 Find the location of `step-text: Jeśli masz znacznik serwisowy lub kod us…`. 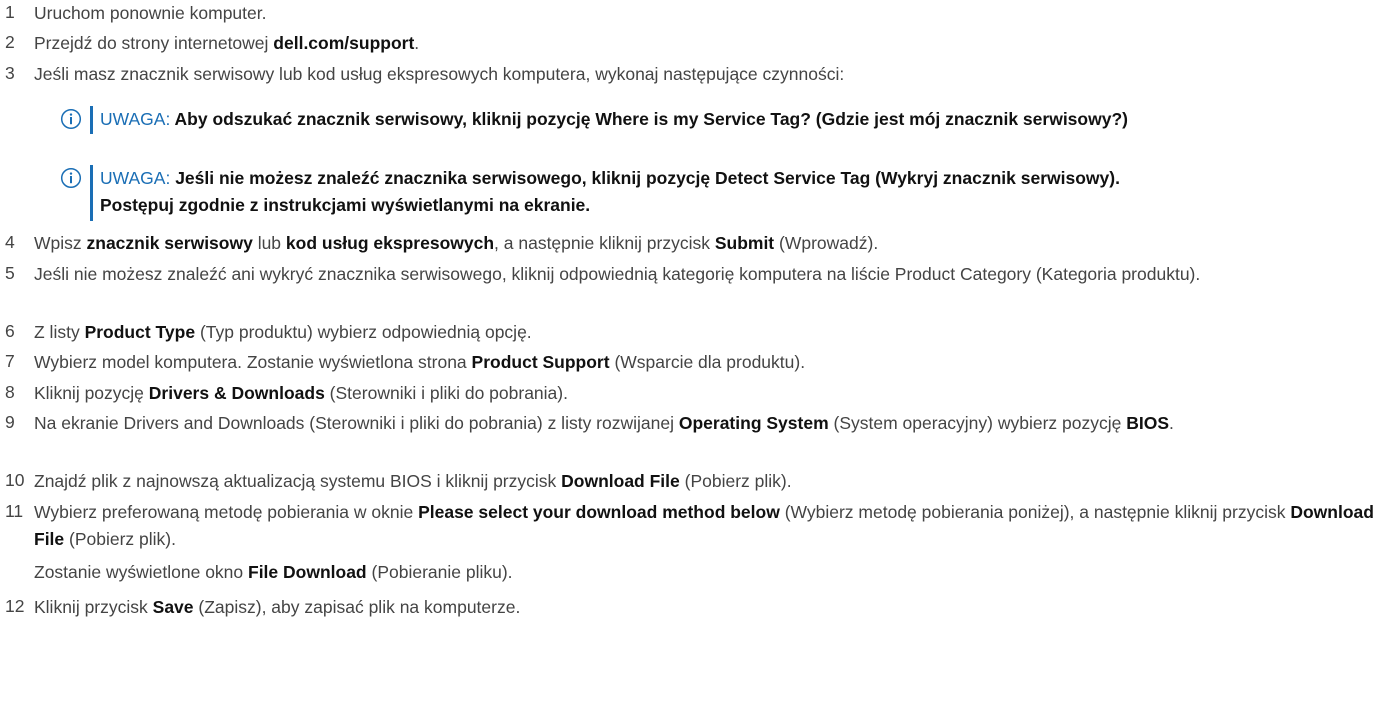

step-text: Jeśli masz znacznik serwisowy lub kod us… is located at coordinates (714, 74).